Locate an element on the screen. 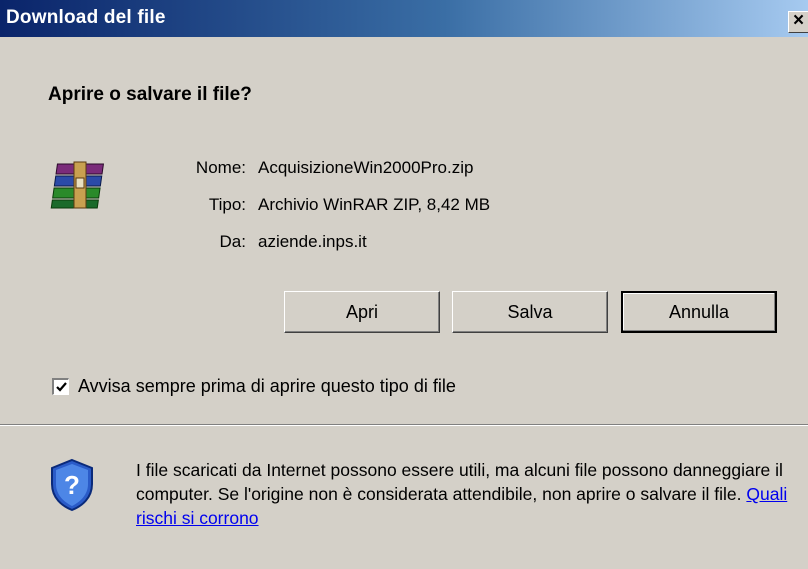  winrar-archive-icon is located at coordinates (77, 185).